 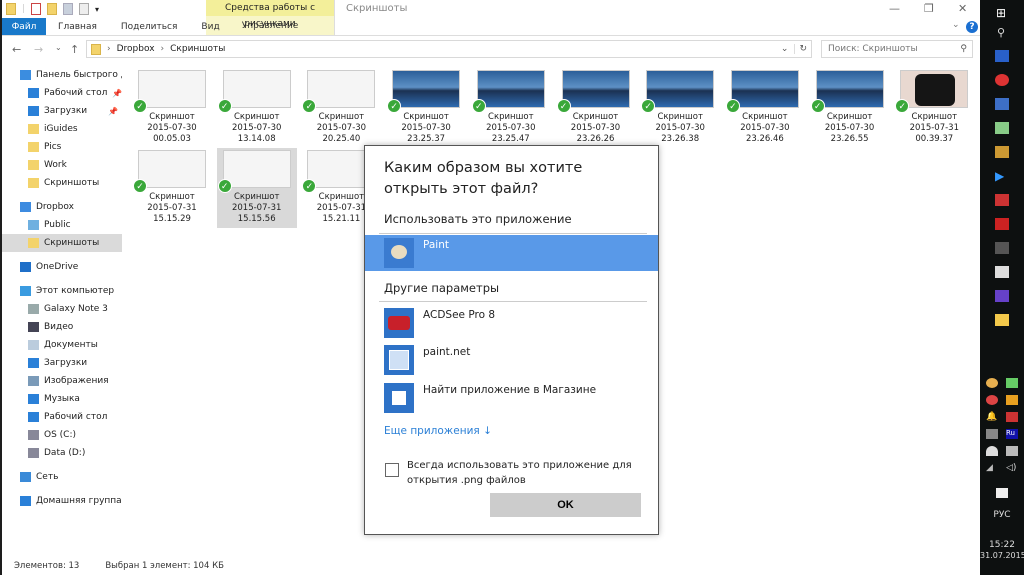 What do you see at coordinates (62, 165) in the screenshot?
I see `sidebar-item: Work` at bounding box center [62, 165].